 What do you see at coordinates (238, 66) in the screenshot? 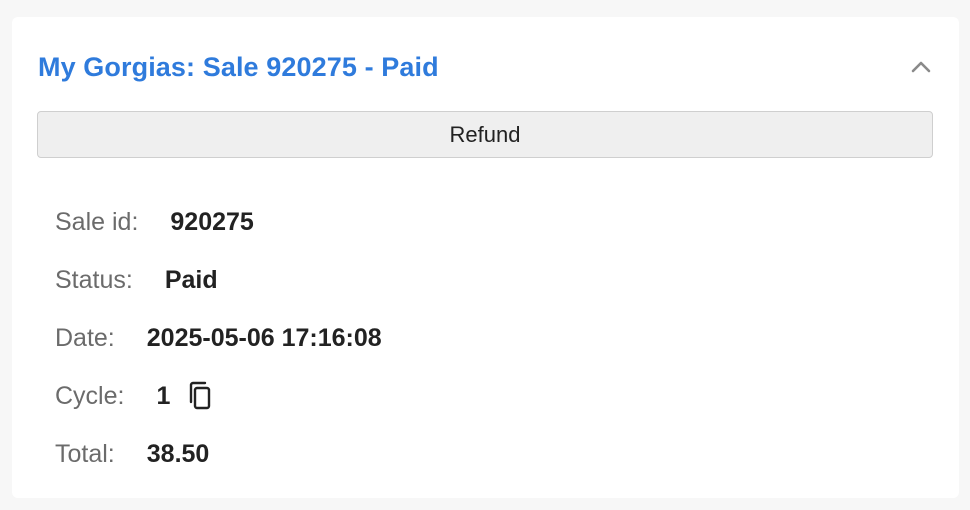
I see `card-title: My Gorgias: Sale 920275 - Paid` at bounding box center [238, 66].